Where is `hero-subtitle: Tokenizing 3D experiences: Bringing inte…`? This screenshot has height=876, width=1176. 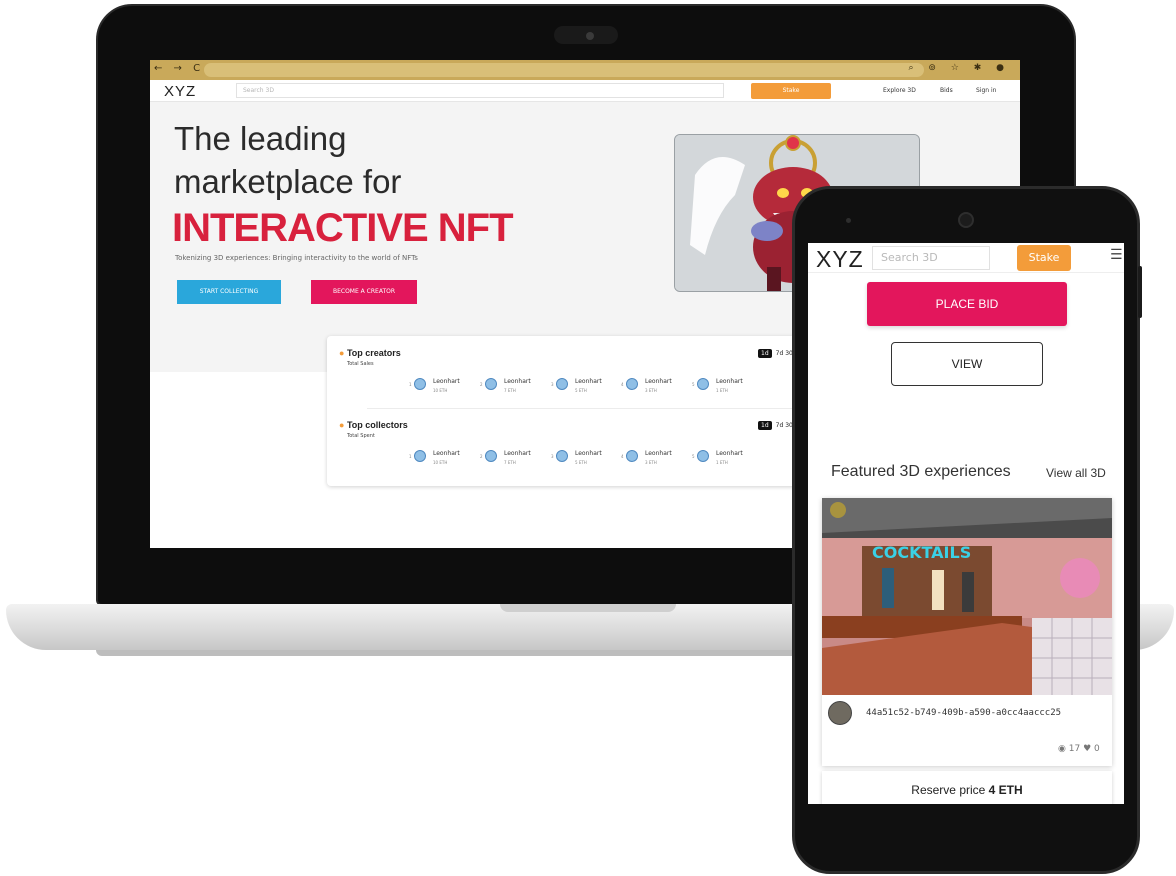 hero-subtitle: Tokenizing 3D experiences: Bringing inte… is located at coordinates (296, 258).